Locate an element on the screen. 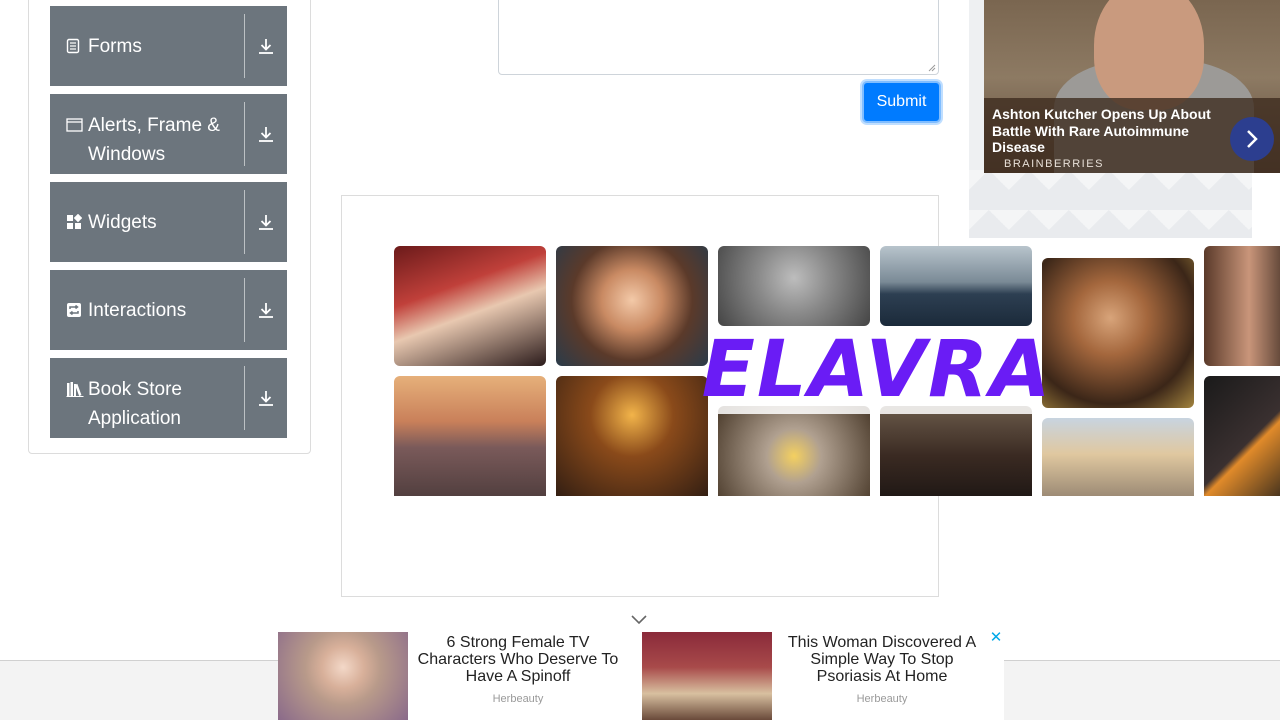 The width and height of the screenshot is (1280, 720). sidebar-group-forms: Forms is located at coordinates (168, 46).